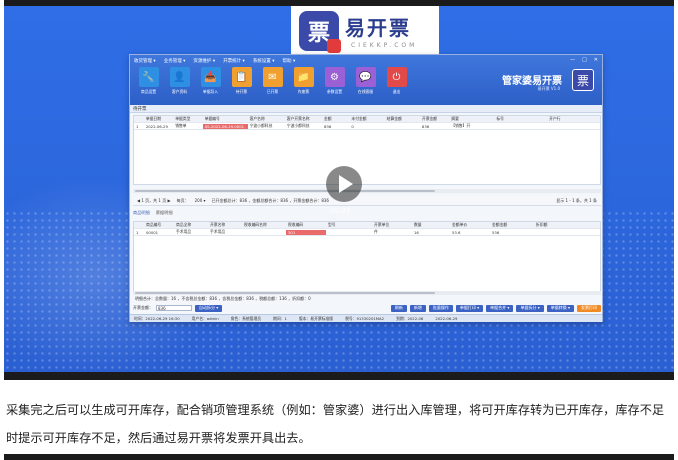 The width and height of the screenshot is (678, 460). What do you see at coordinates (573, 119) in the screenshot?
I see `column-header: 开户行` at bounding box center [573, 119].